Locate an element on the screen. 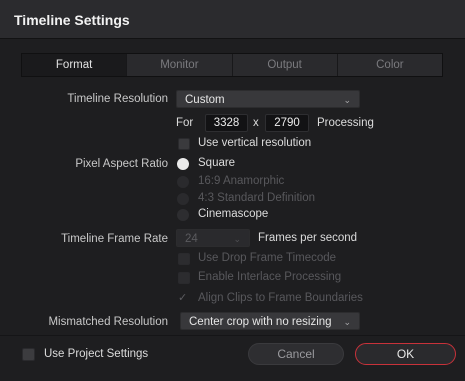 Image resolution: width=465 pixels, height=381 pixels. radio-16-9-anamorphic is located at coordinates (183, 182).